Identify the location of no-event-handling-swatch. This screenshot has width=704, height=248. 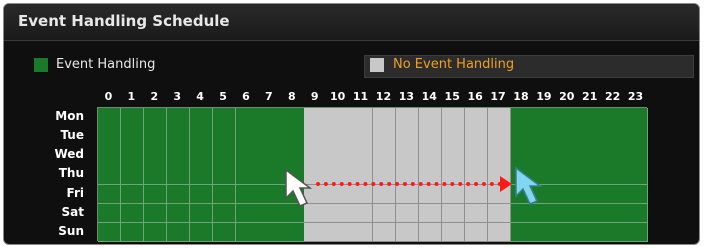
(377, 65).